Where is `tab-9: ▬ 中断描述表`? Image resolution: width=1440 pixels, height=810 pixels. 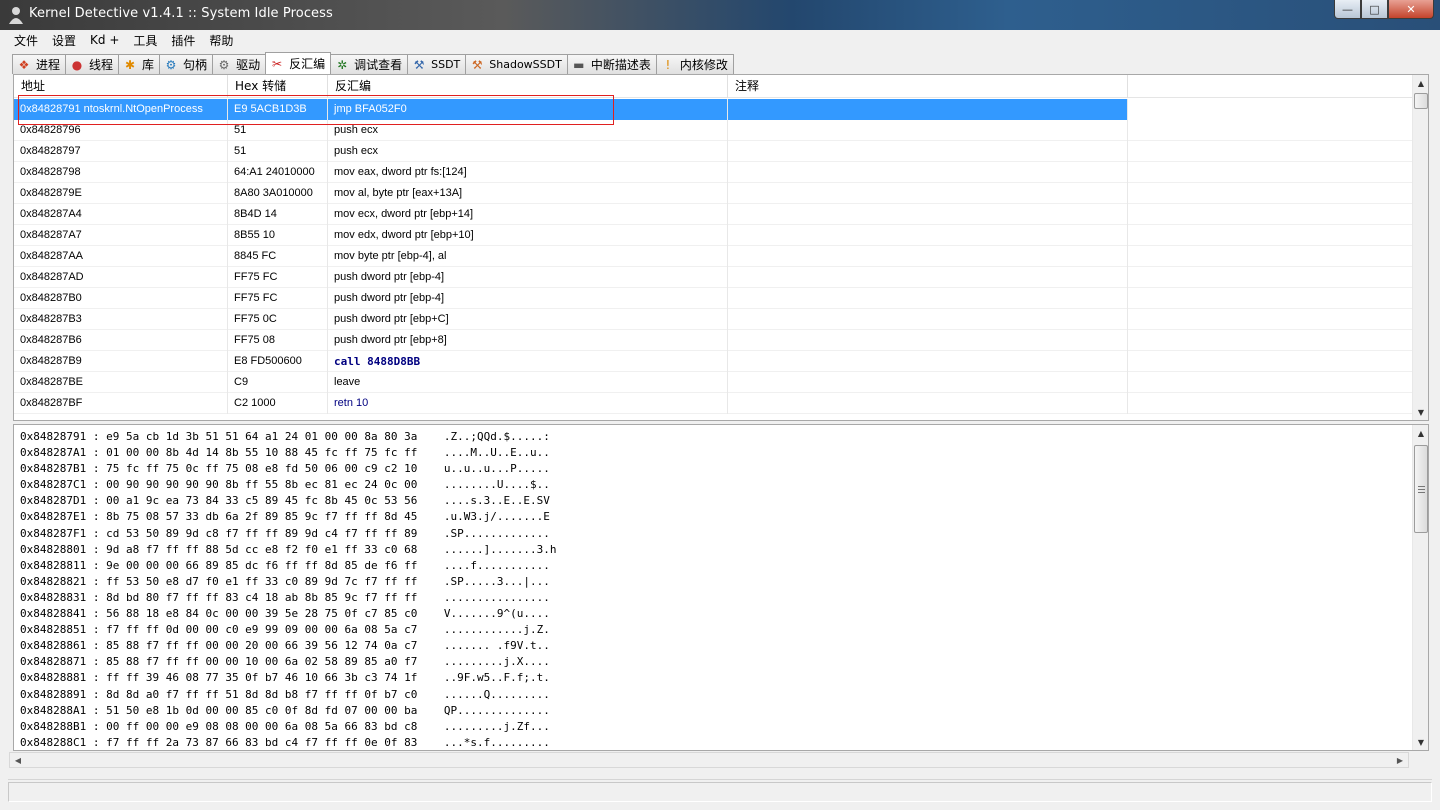
tab-9: ▬ 中断描述表 is located at coordinates (611, 64).